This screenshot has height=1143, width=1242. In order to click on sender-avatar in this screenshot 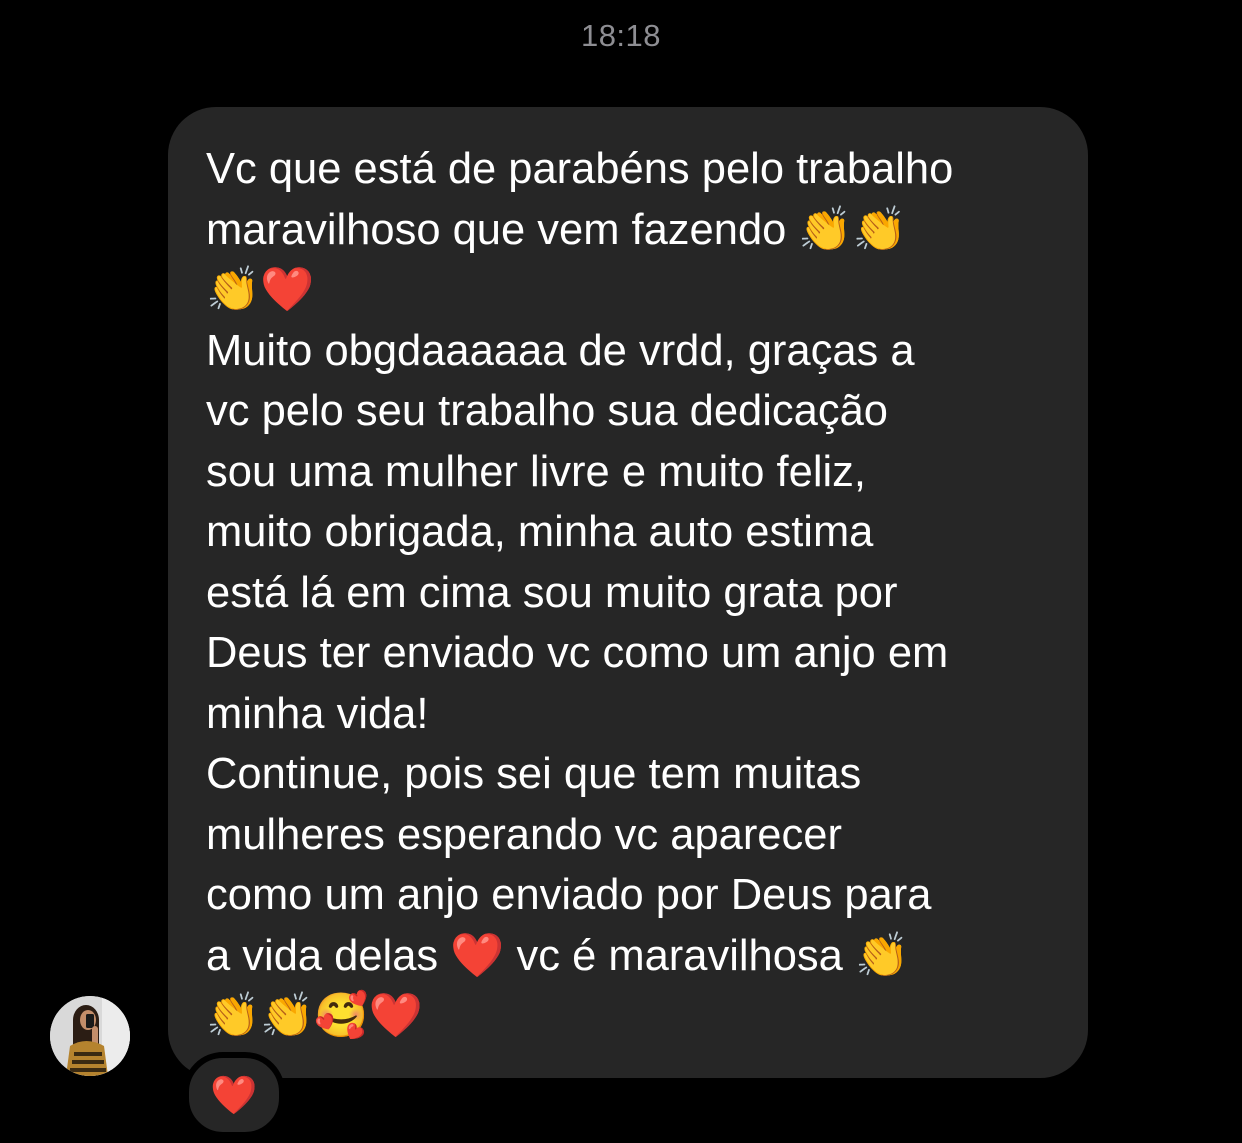, I will do `click(90, 1036)`.